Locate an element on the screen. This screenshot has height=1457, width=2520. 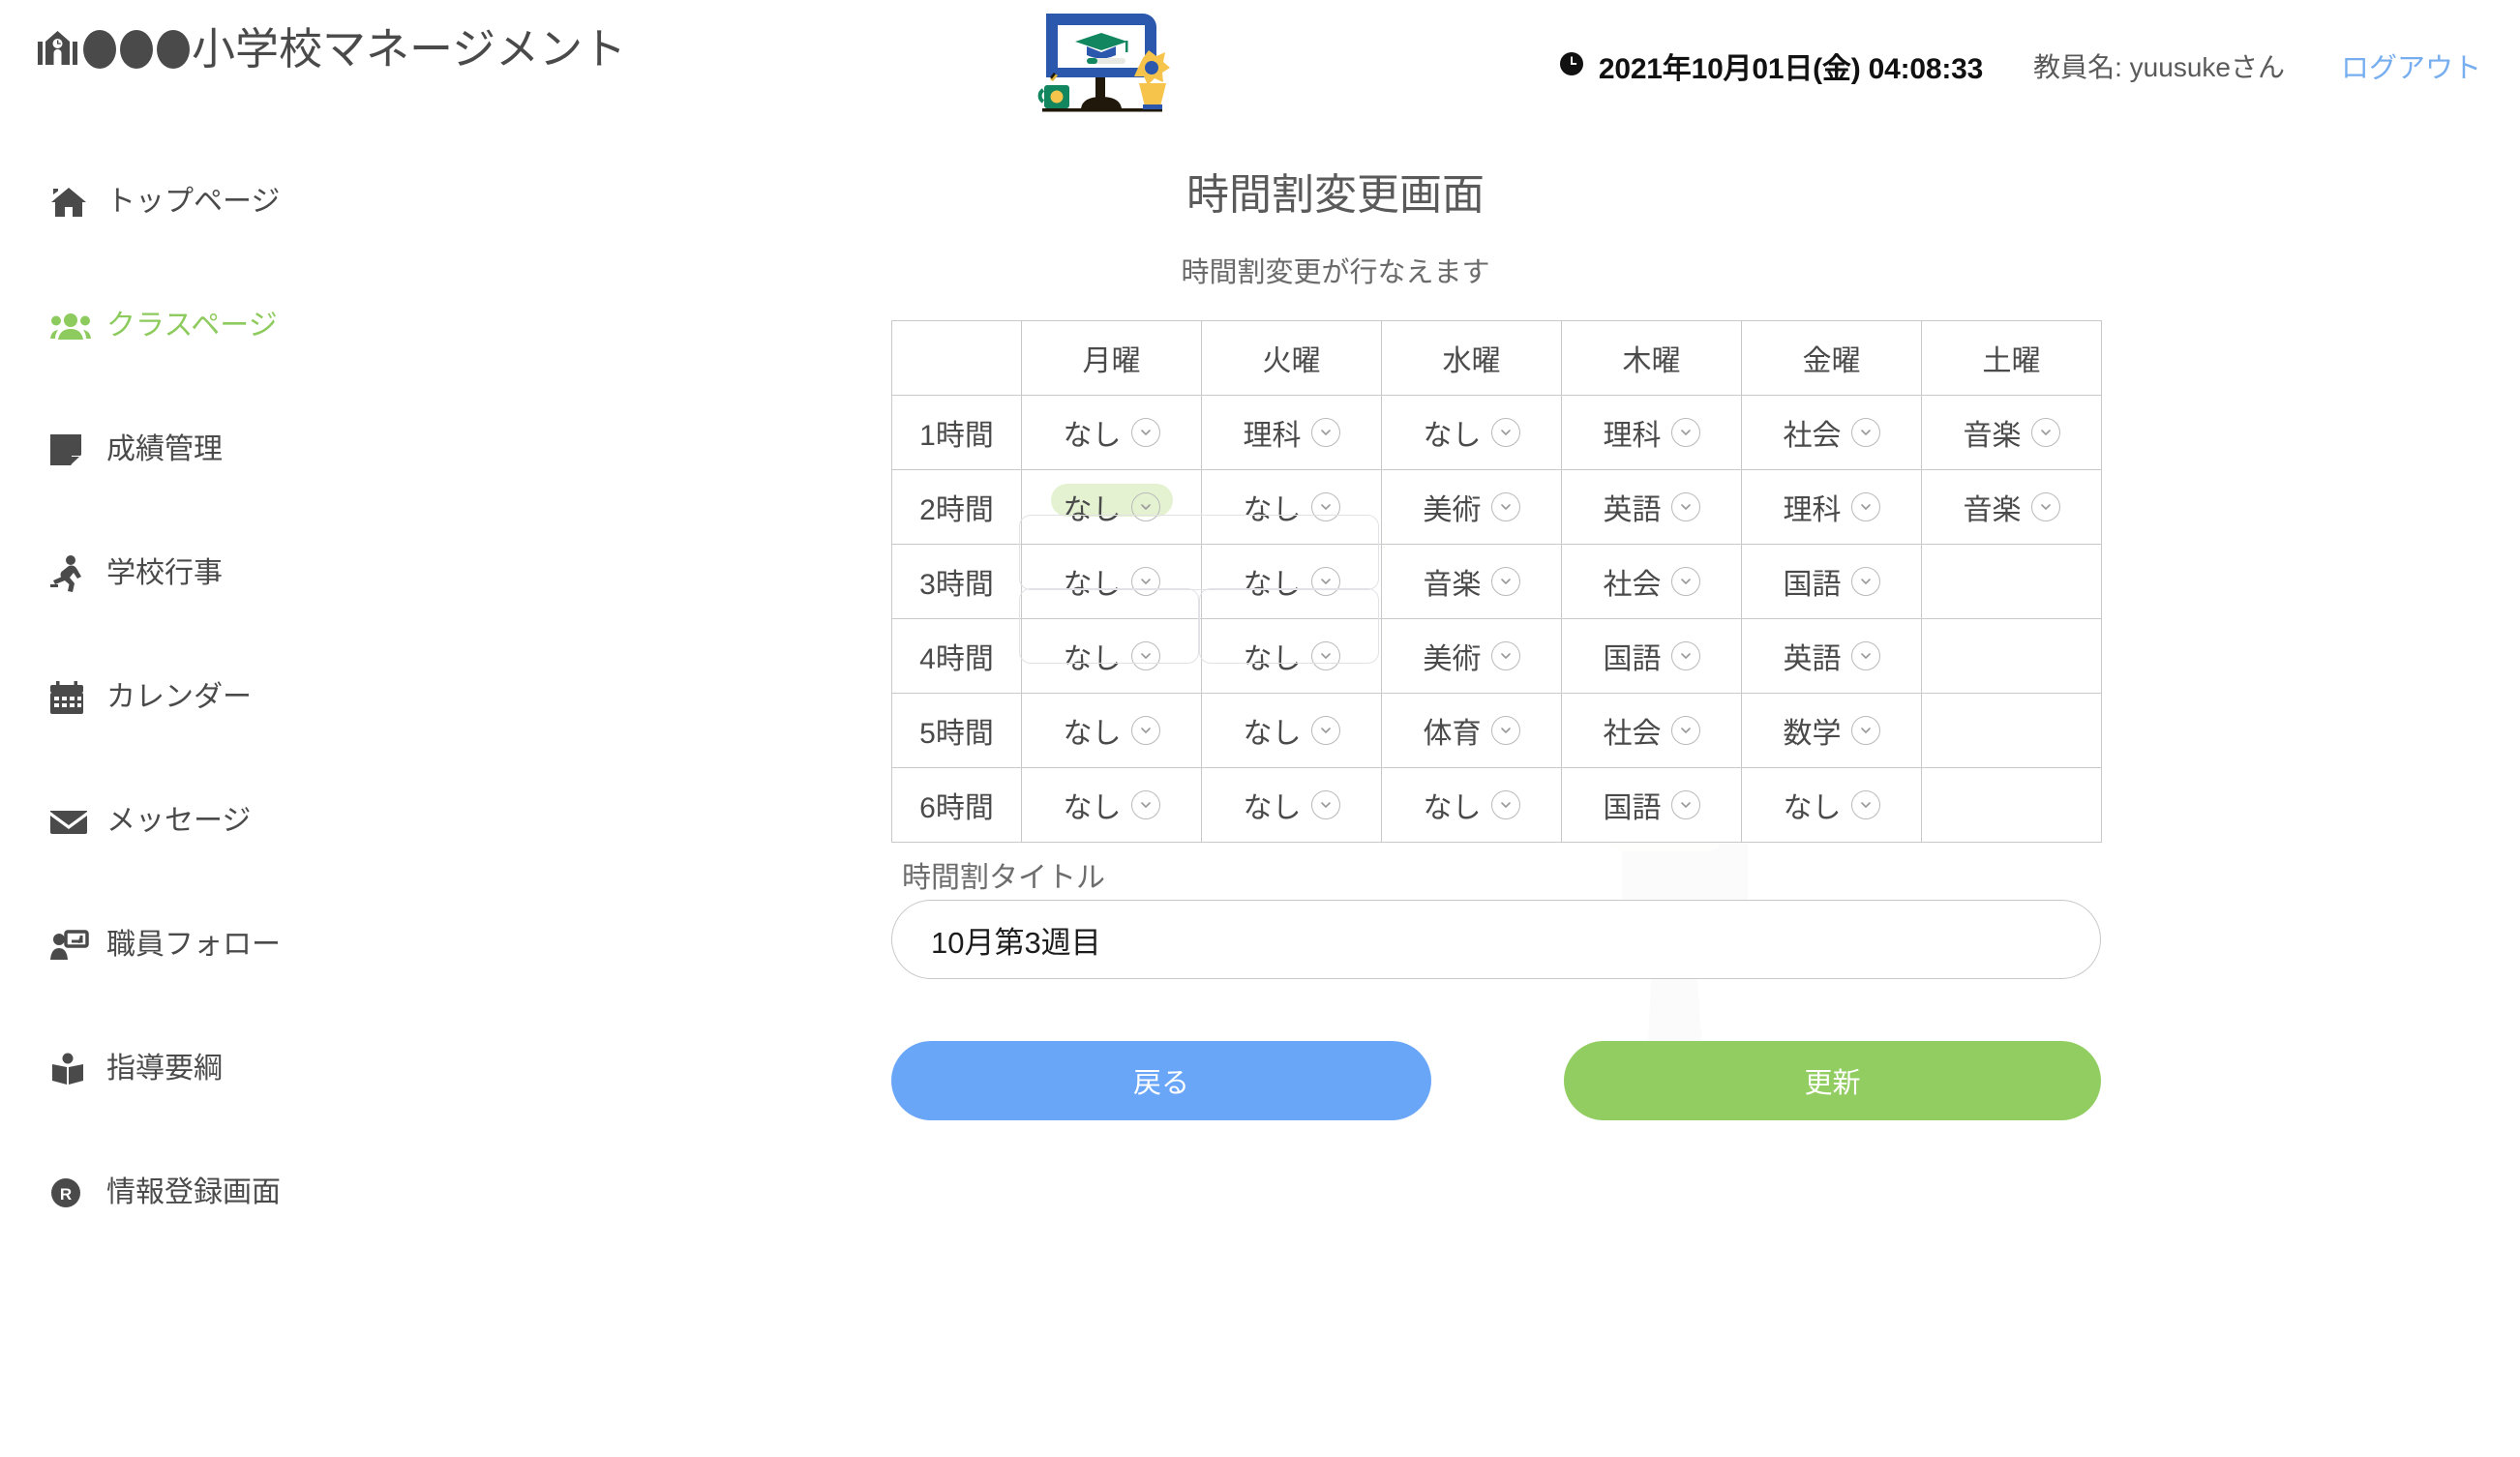
timetable-cell-monday-period-3: なし is located at coordinates (1112, 581).